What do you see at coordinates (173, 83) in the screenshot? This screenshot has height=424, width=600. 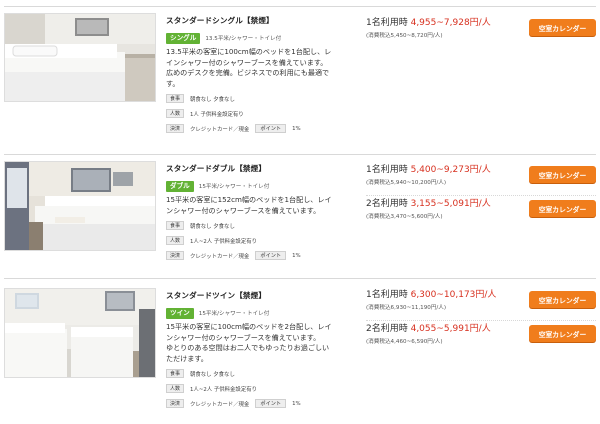 I see `description-line: す。` at bounding box center [173, 83].